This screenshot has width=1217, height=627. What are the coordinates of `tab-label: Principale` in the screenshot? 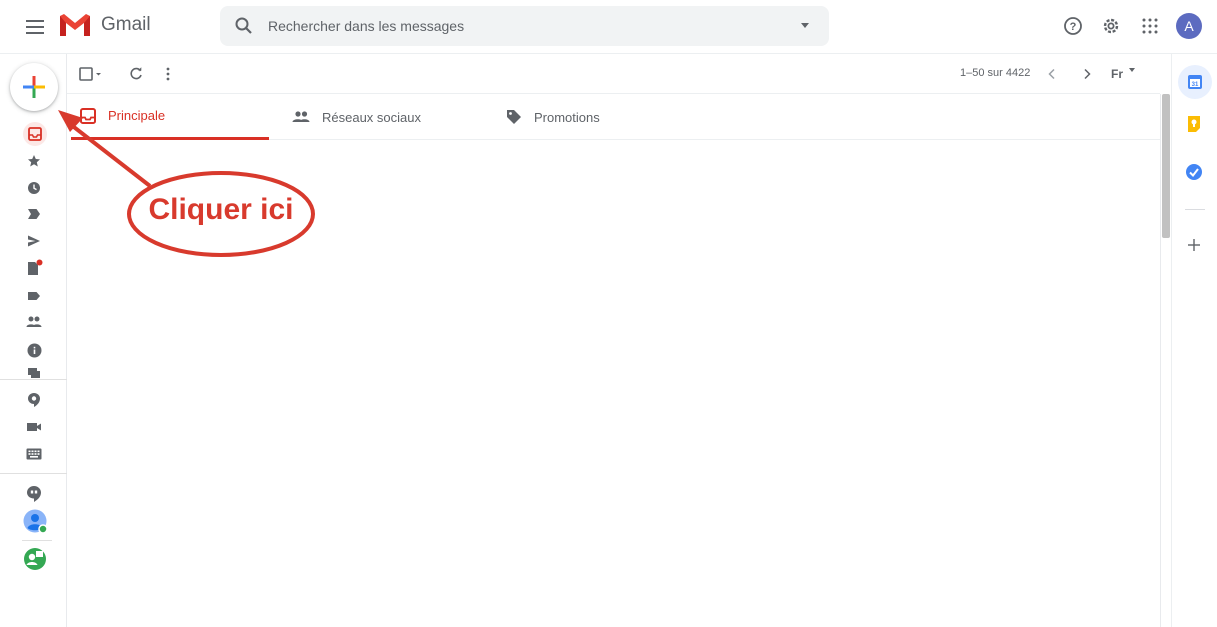 It's located at (137, 115).